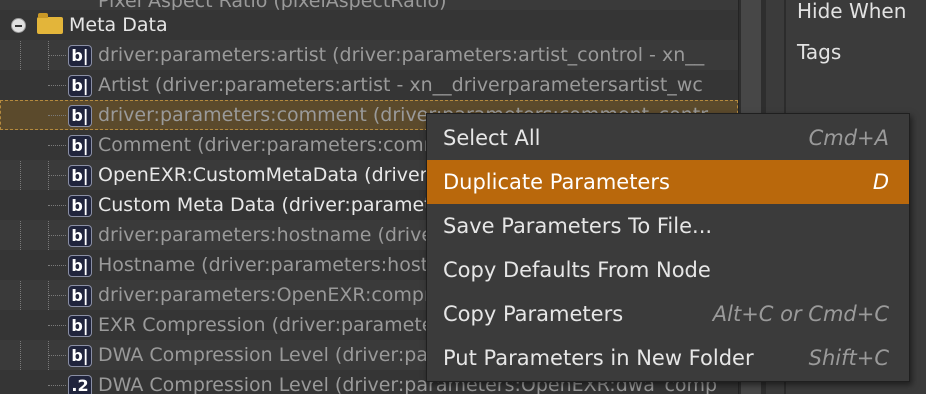 Image resolution: width=926 pixels, height=394 pixels. Describe the element at coordinates (851, 11) in the screenshot. I see `hide-when-label: Hide When` at that location.